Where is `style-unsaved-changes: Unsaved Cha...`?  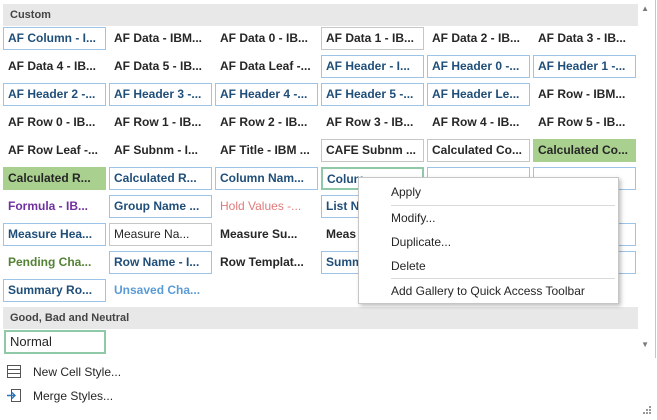
style-unsaved-changes: Unsaved Cha... is located at coordinates (160, 290).